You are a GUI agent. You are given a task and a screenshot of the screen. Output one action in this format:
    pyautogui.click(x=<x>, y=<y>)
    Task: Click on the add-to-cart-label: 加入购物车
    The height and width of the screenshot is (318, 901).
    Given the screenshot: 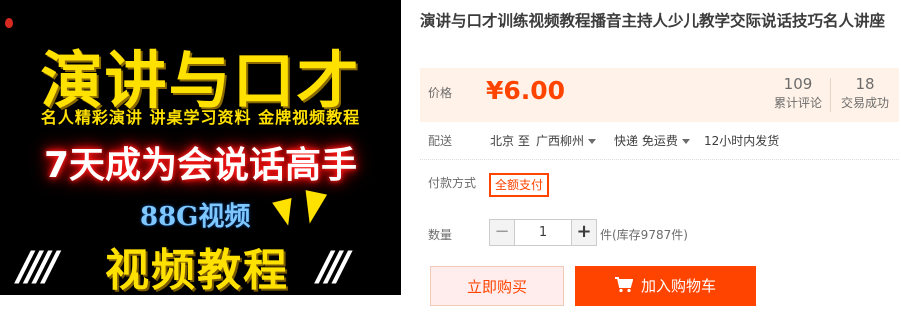 What is the action you would take?
    pyautogui.click(x=678, y=286)
    